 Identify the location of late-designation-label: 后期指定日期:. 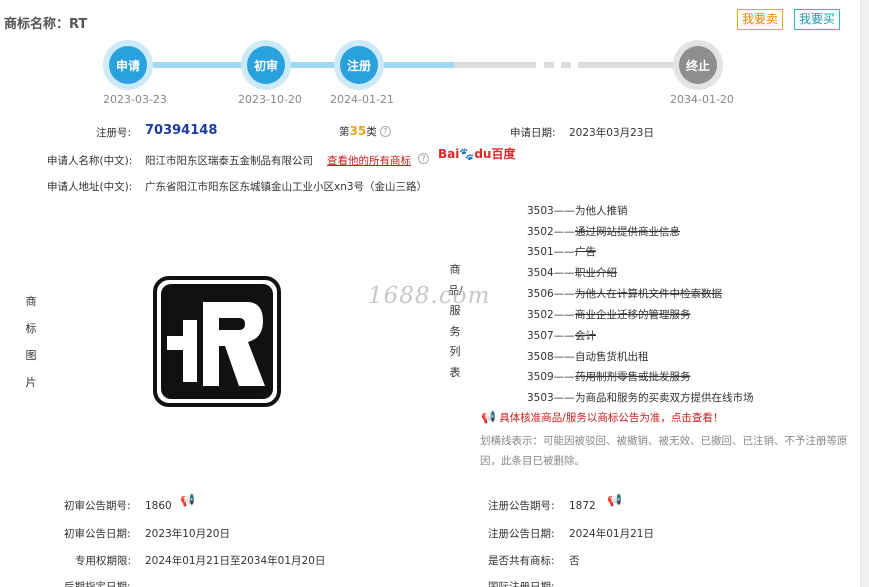
(97, 584).